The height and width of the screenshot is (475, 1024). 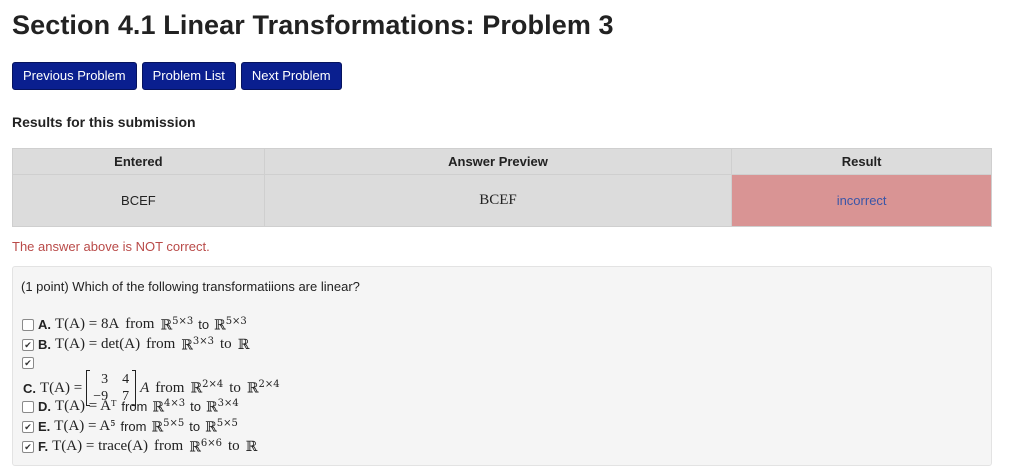 What do you see at coordinates (44, 427) in the screenshot?
I see `option-label: E.` at bounding box center [44, 427].